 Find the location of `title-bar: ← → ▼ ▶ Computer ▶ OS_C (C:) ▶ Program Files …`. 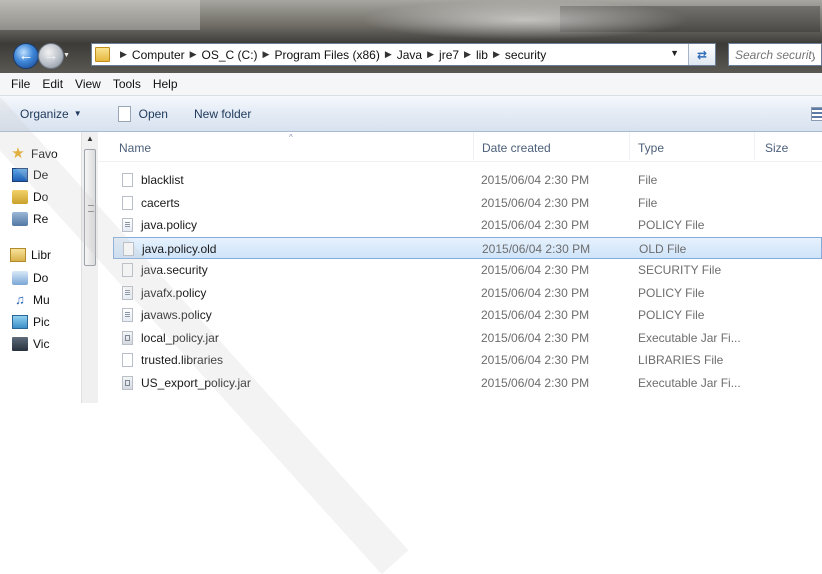

title-bar: ← → ▼ ▶ Computer ▶ OS_C (C:) ▶ Program Files … is located at coordinates (411, 36).